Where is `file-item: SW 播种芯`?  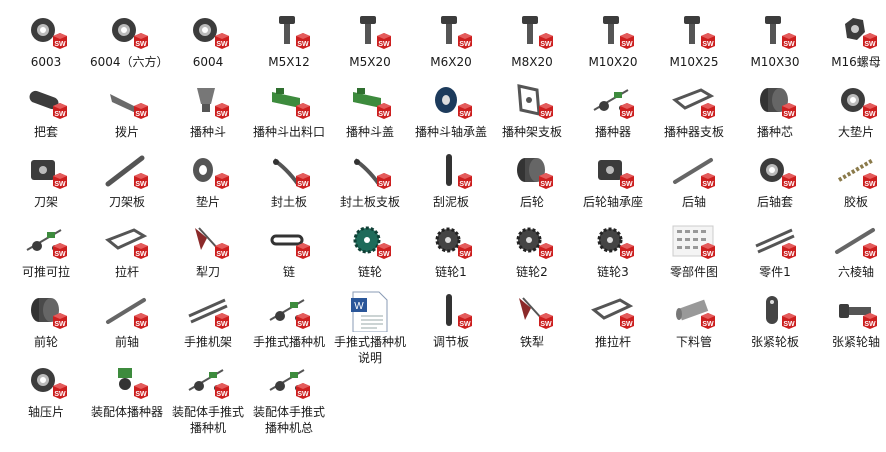 file-item: SW 播种芯 is located at coordinates (775, 110).